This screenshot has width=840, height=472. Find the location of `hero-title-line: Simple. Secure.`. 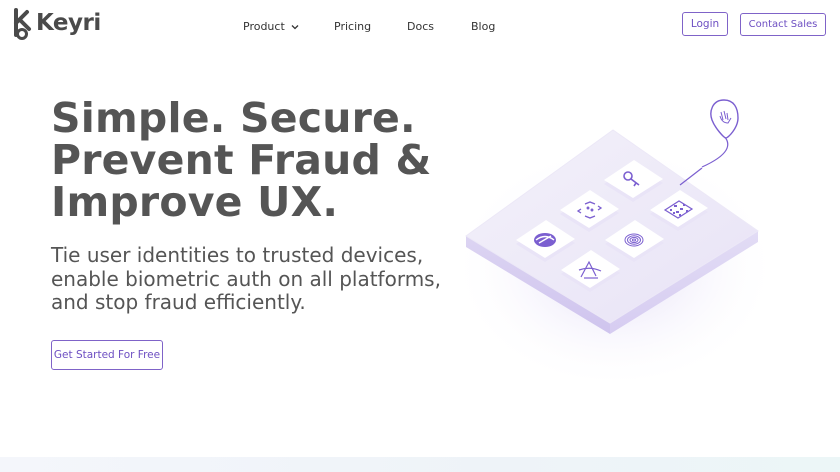

hero-title-line: Simple. Secure. is located at coordinates (233, 118).